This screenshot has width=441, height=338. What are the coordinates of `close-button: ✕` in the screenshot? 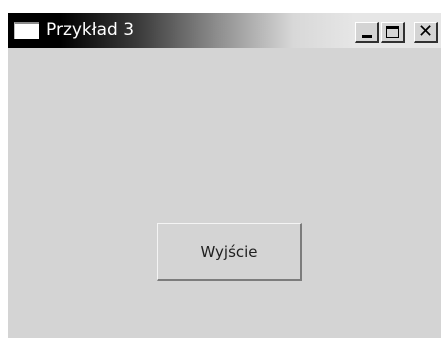 It's located at (426, 32).